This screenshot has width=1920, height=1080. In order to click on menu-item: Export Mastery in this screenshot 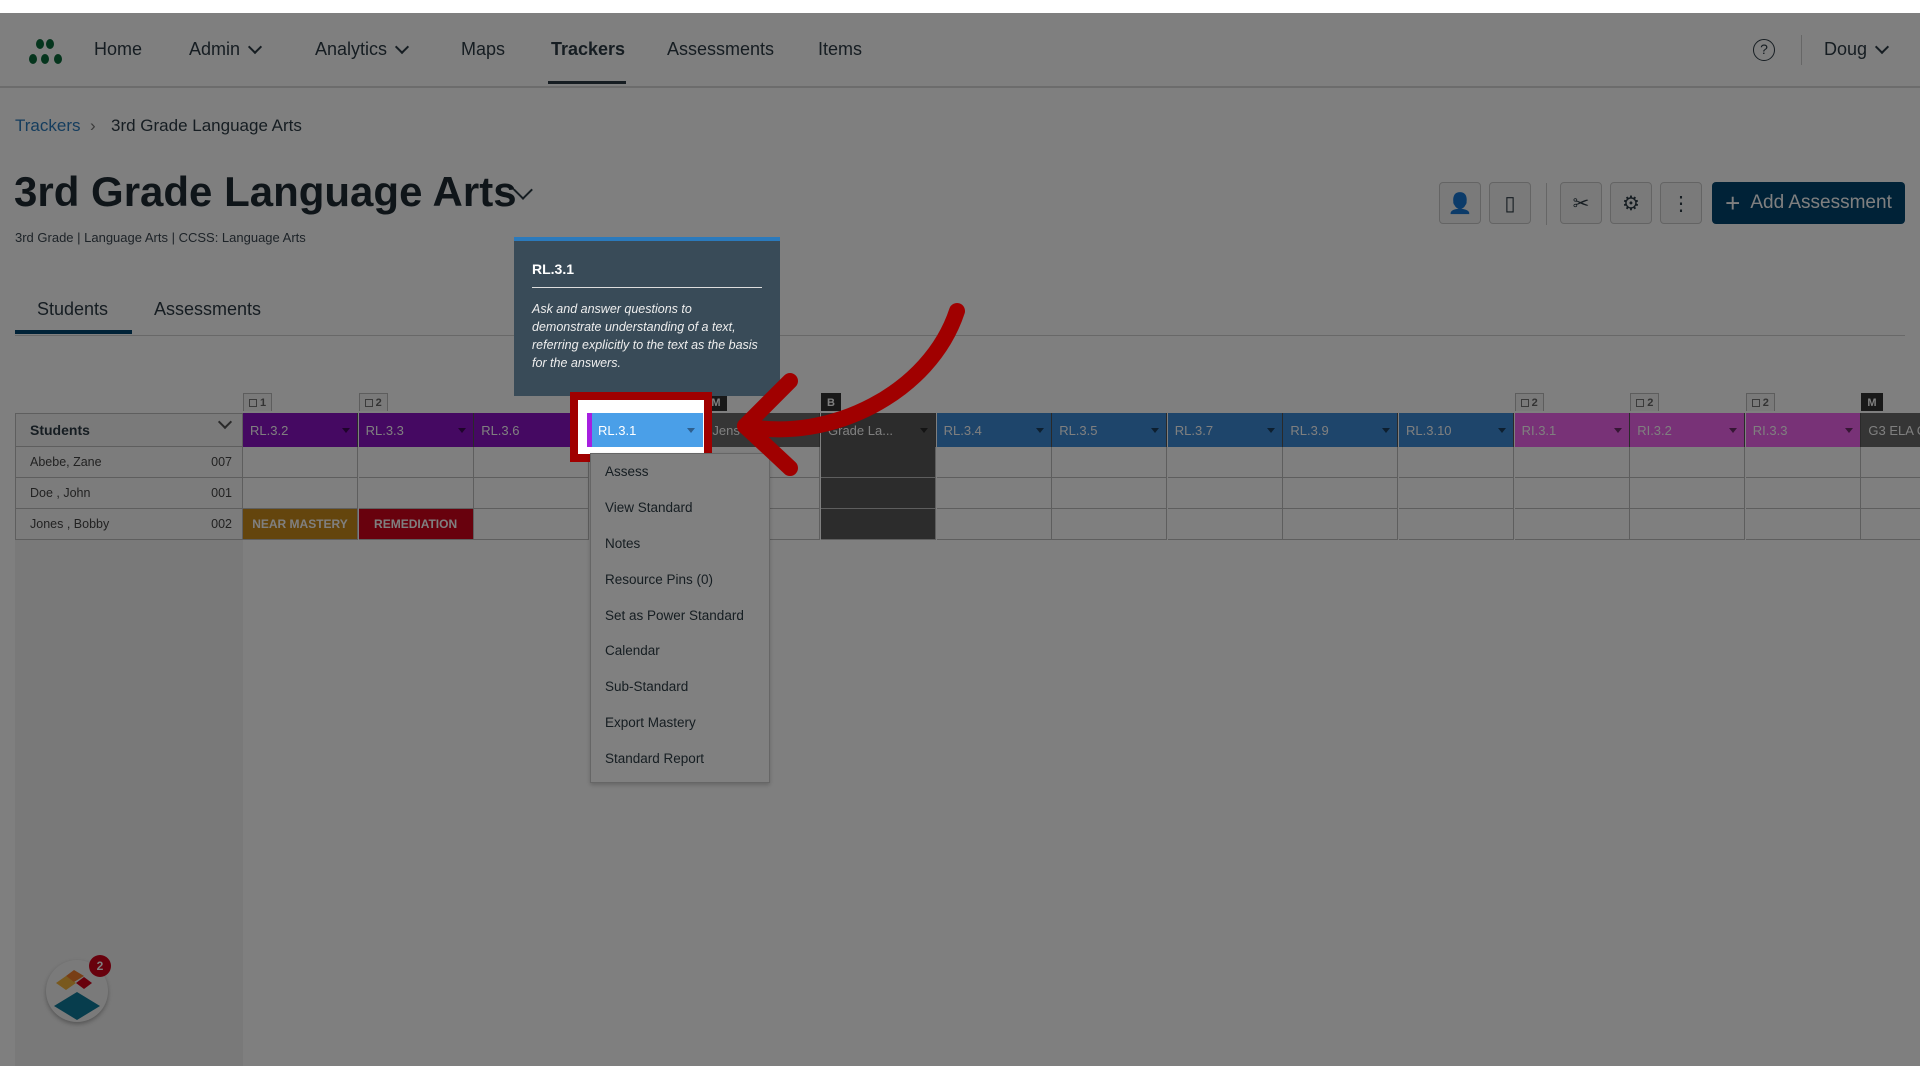, I will do `click(680, 723)`.